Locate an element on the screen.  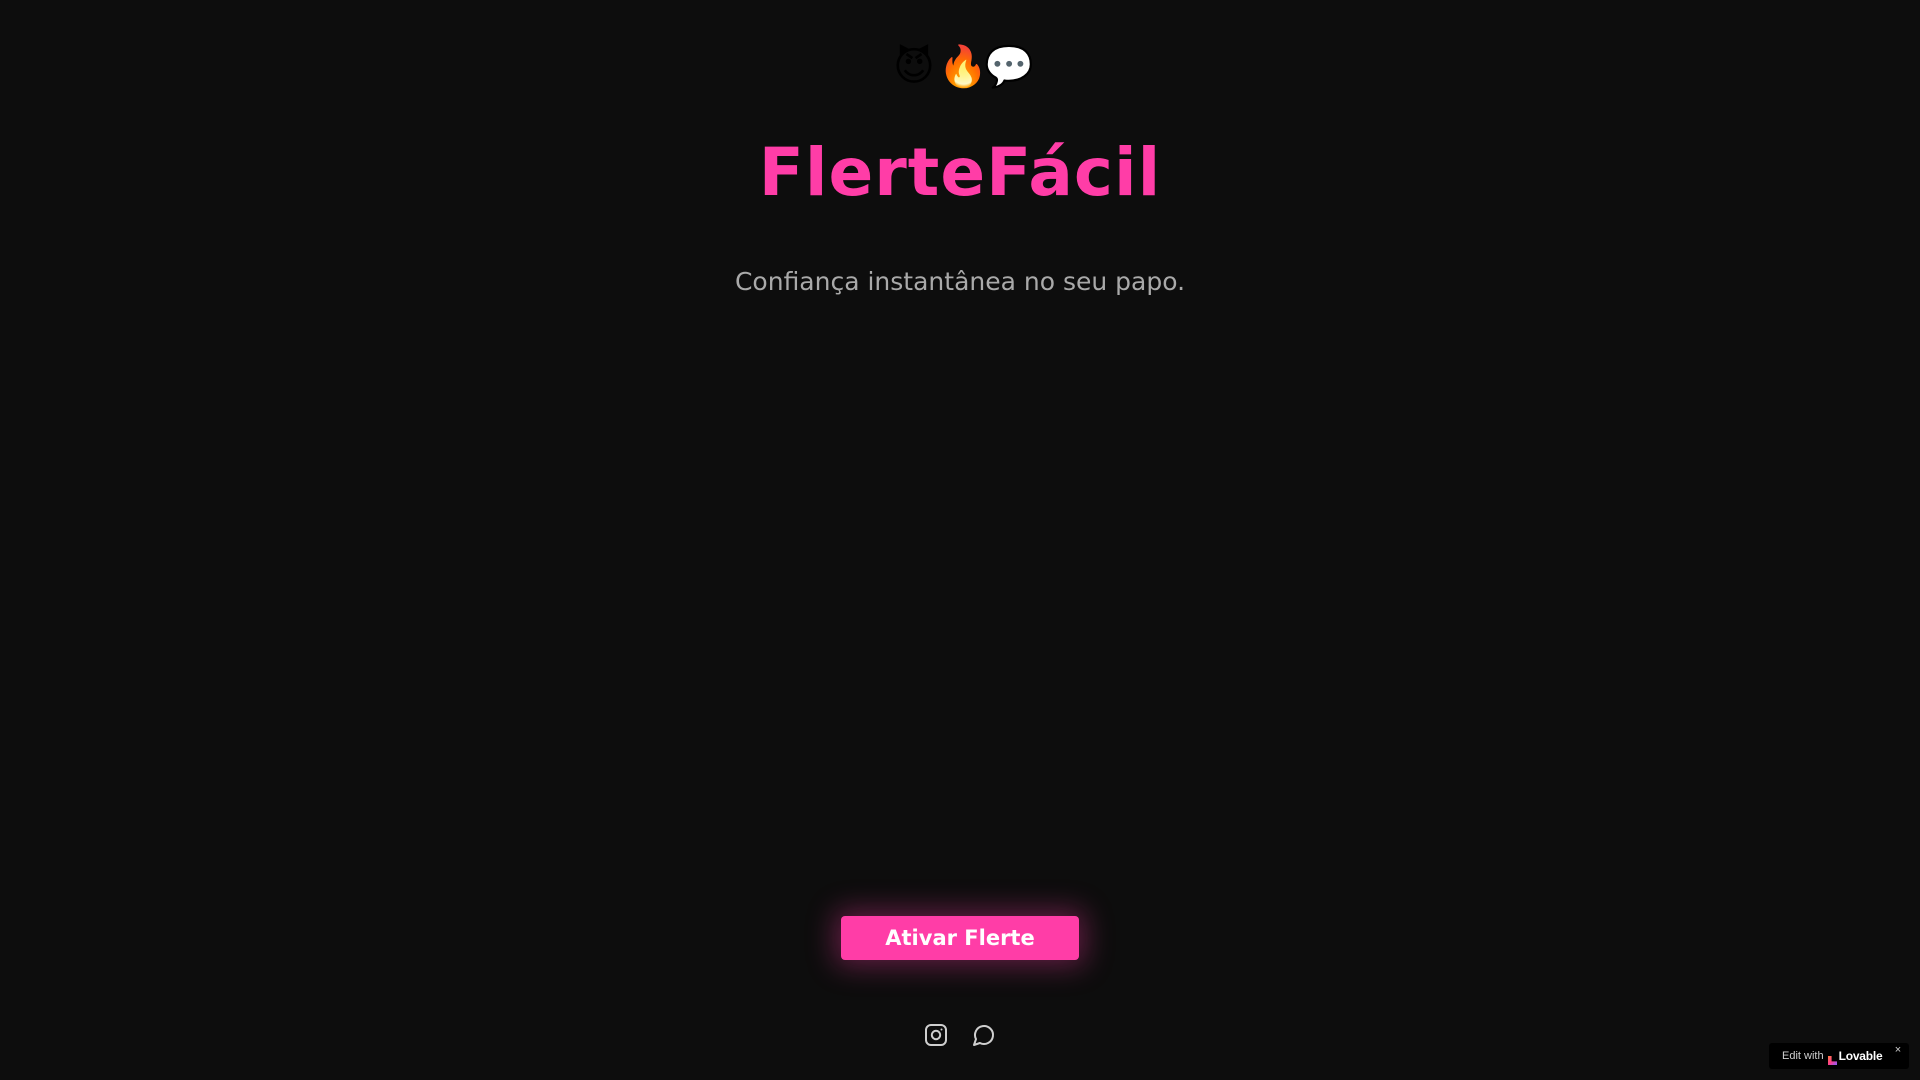
social-links is located at coordinates (960, 1035).